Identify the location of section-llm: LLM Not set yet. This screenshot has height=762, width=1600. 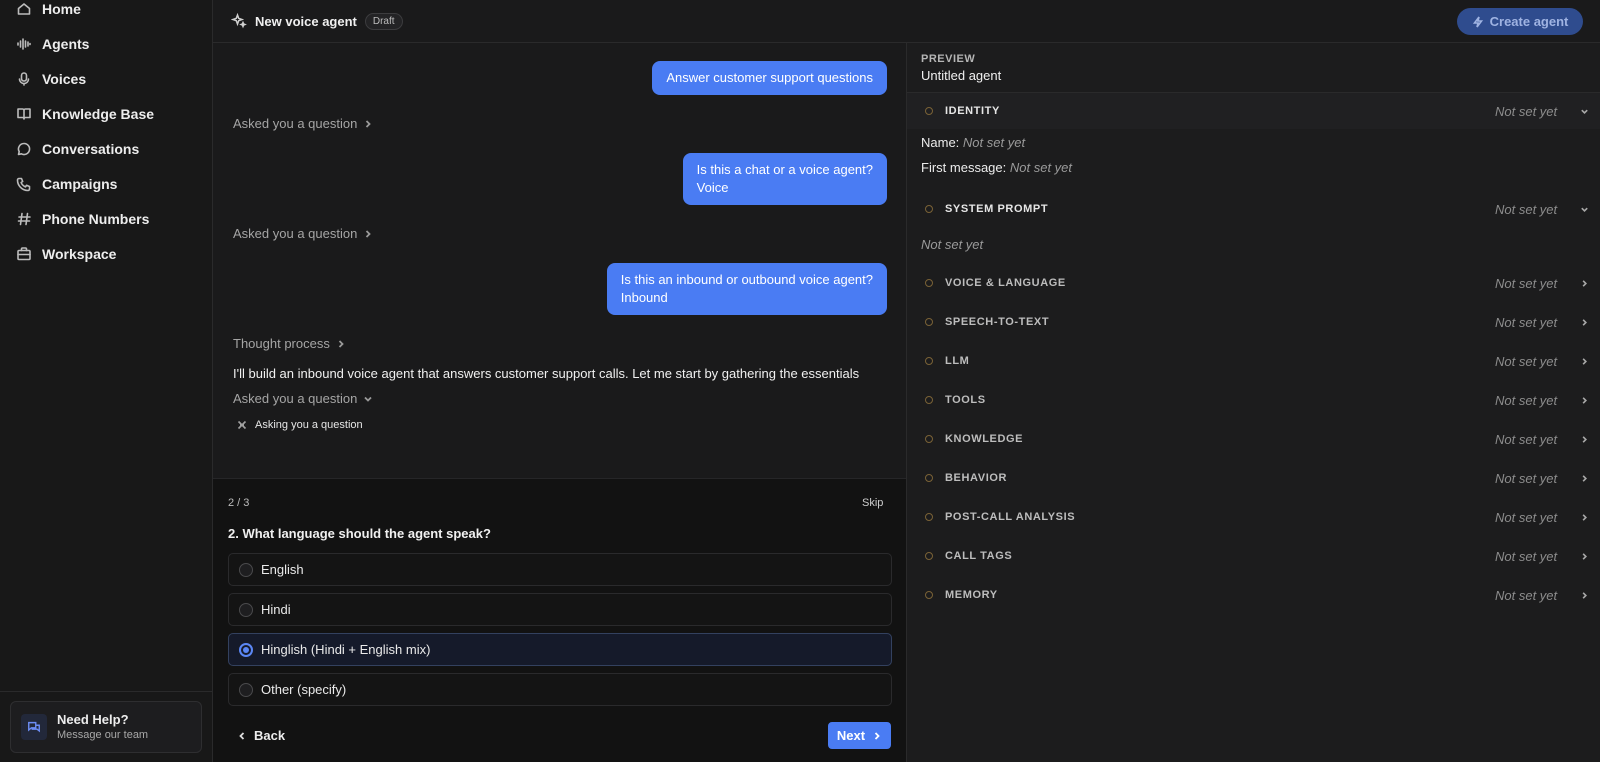
(1253, 361).